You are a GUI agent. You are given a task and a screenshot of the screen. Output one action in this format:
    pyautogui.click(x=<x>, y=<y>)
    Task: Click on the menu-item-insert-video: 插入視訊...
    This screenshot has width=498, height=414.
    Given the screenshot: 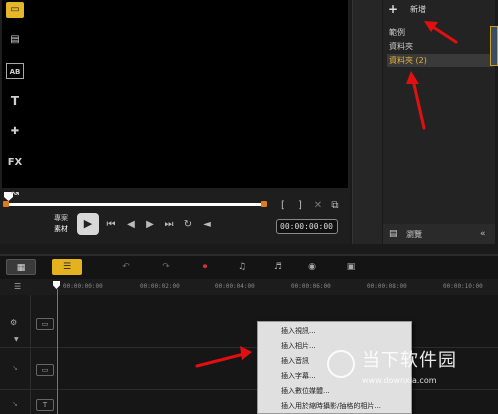 What is the action you would take?
    pyautogui.click(x=345, y=331)
    